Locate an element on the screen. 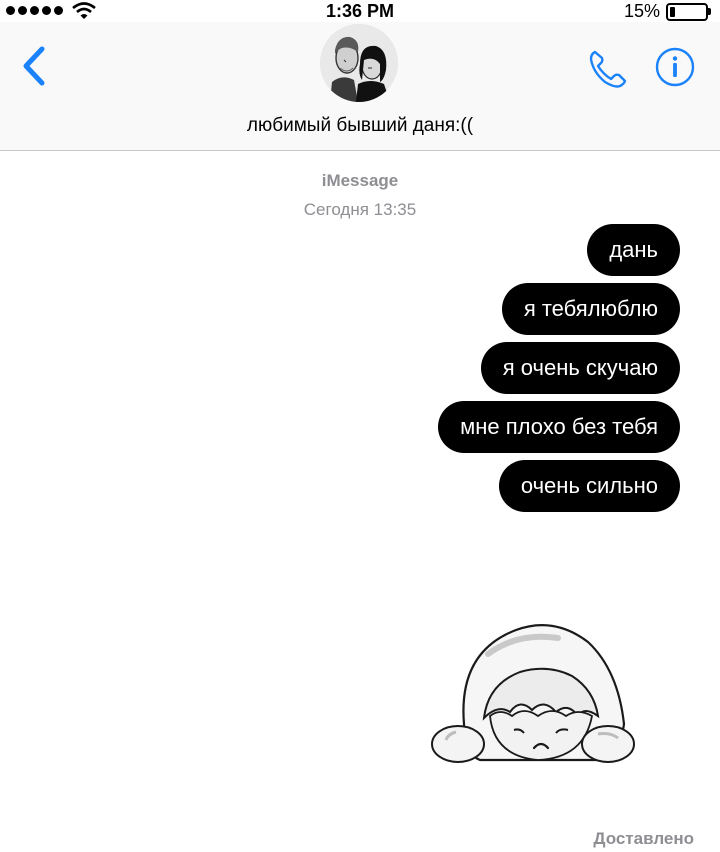 The width and height of the screenshot is (720, 852). status-bar: 1:36 PM 15% is located at coordinates (360, 11).